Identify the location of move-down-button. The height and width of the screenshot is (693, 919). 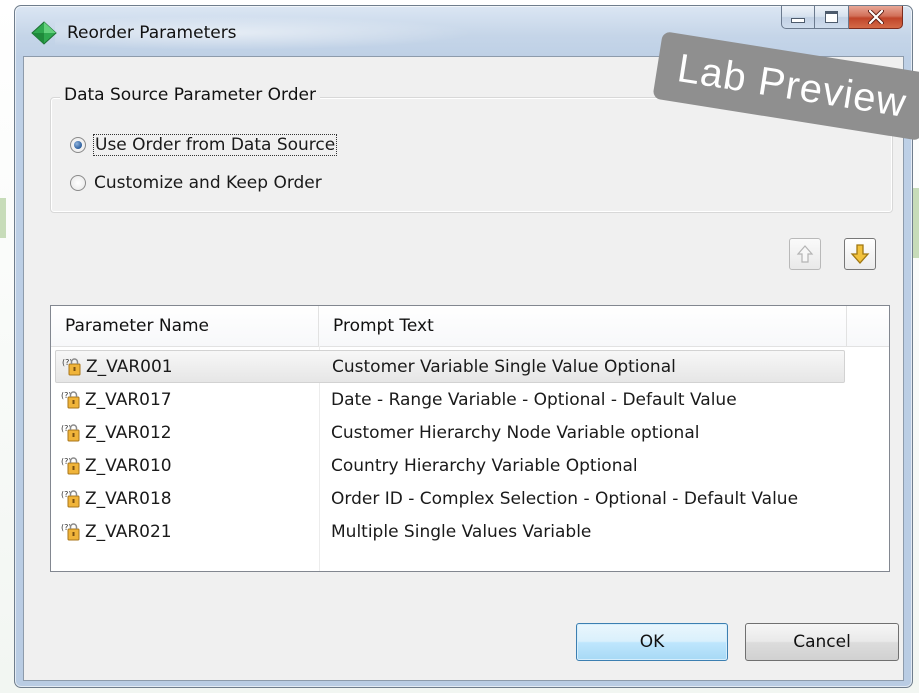
(860, 254).